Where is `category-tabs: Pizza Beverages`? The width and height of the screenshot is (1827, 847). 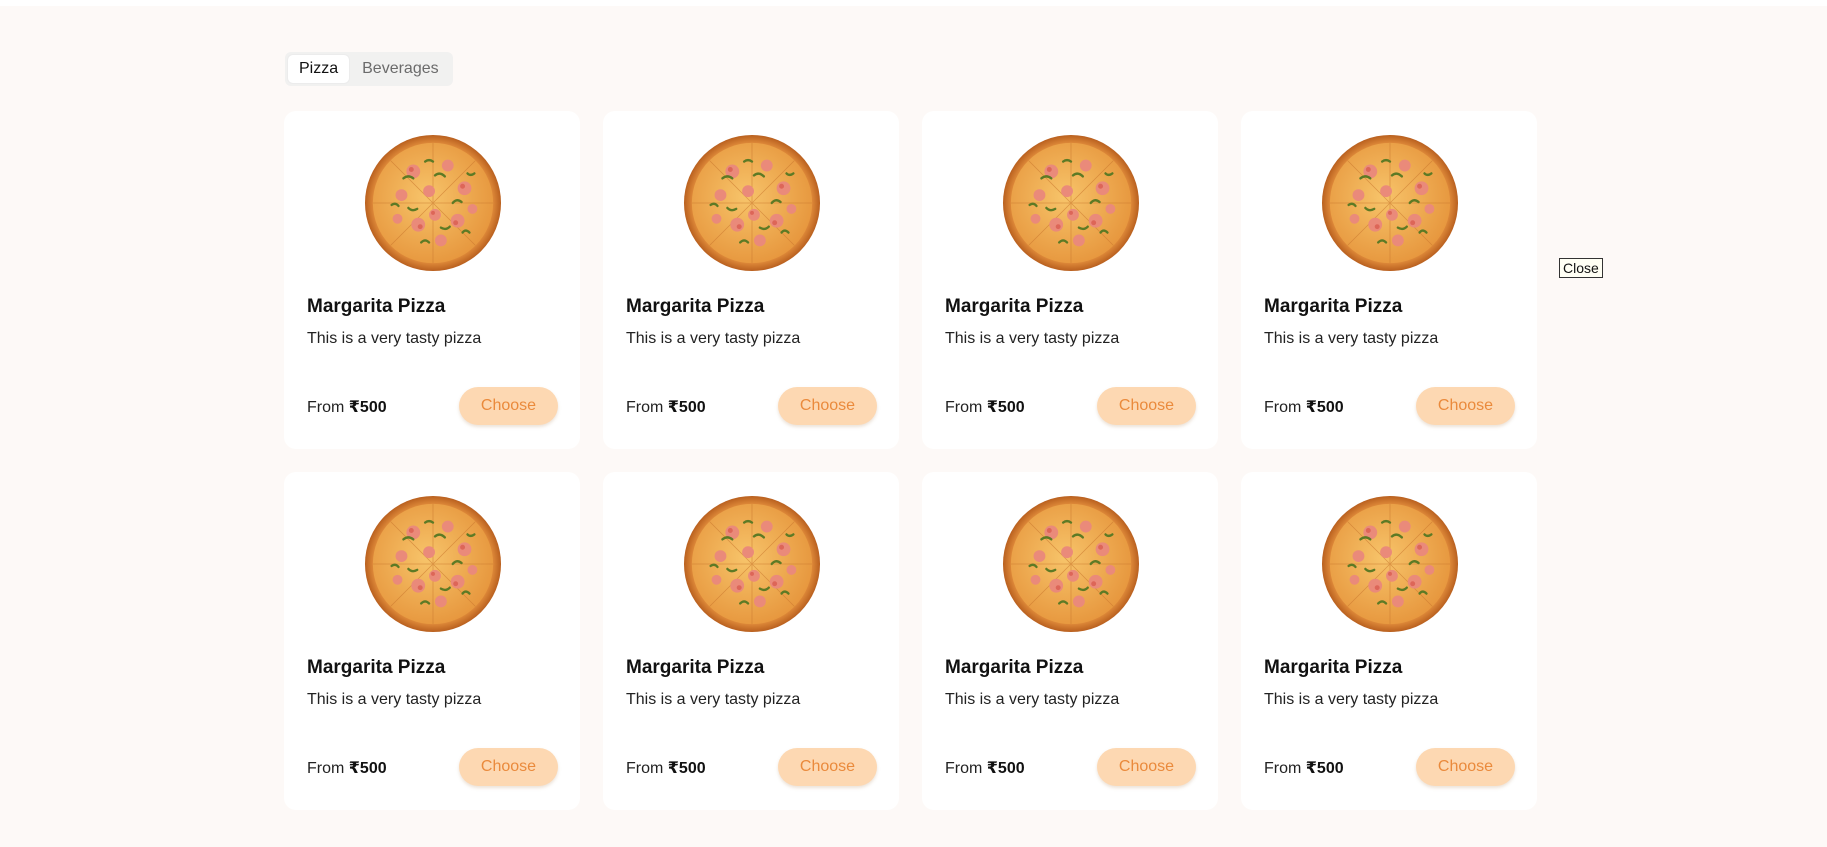
category-tabs: Pizza Beverages is located at coordinates (369, 69).